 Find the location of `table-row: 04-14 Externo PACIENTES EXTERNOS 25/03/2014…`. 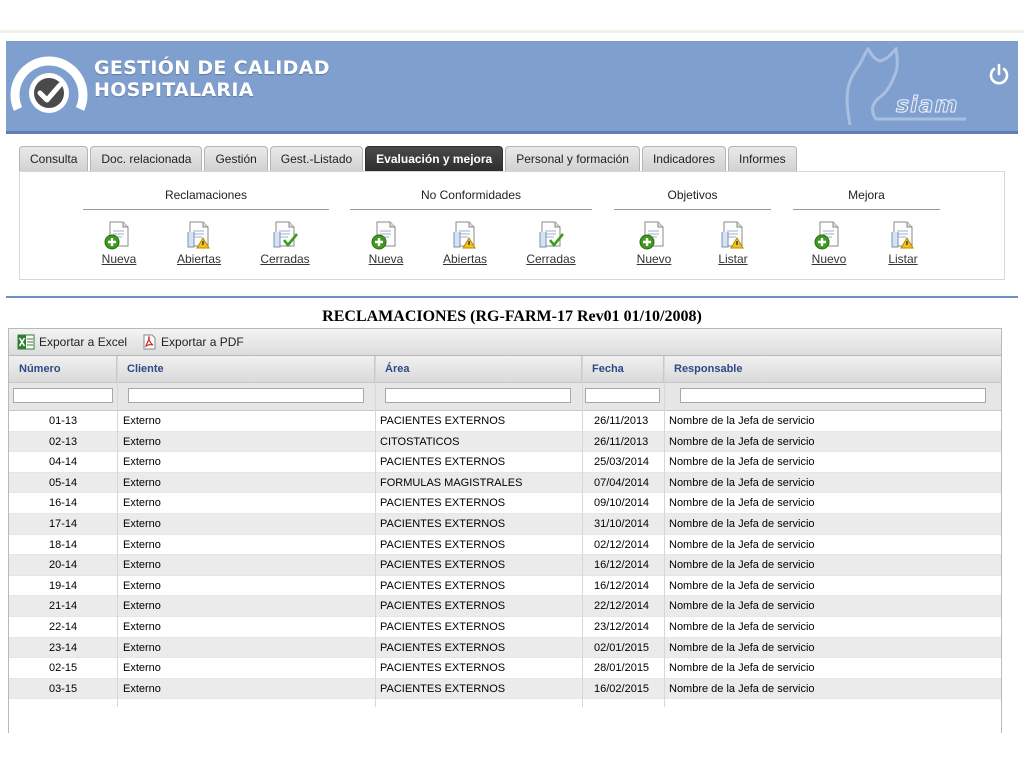

table-row: 04-14 Externo PACIENTES EXTERNOS 25/03/2014… is located at coordinates (505, 462).